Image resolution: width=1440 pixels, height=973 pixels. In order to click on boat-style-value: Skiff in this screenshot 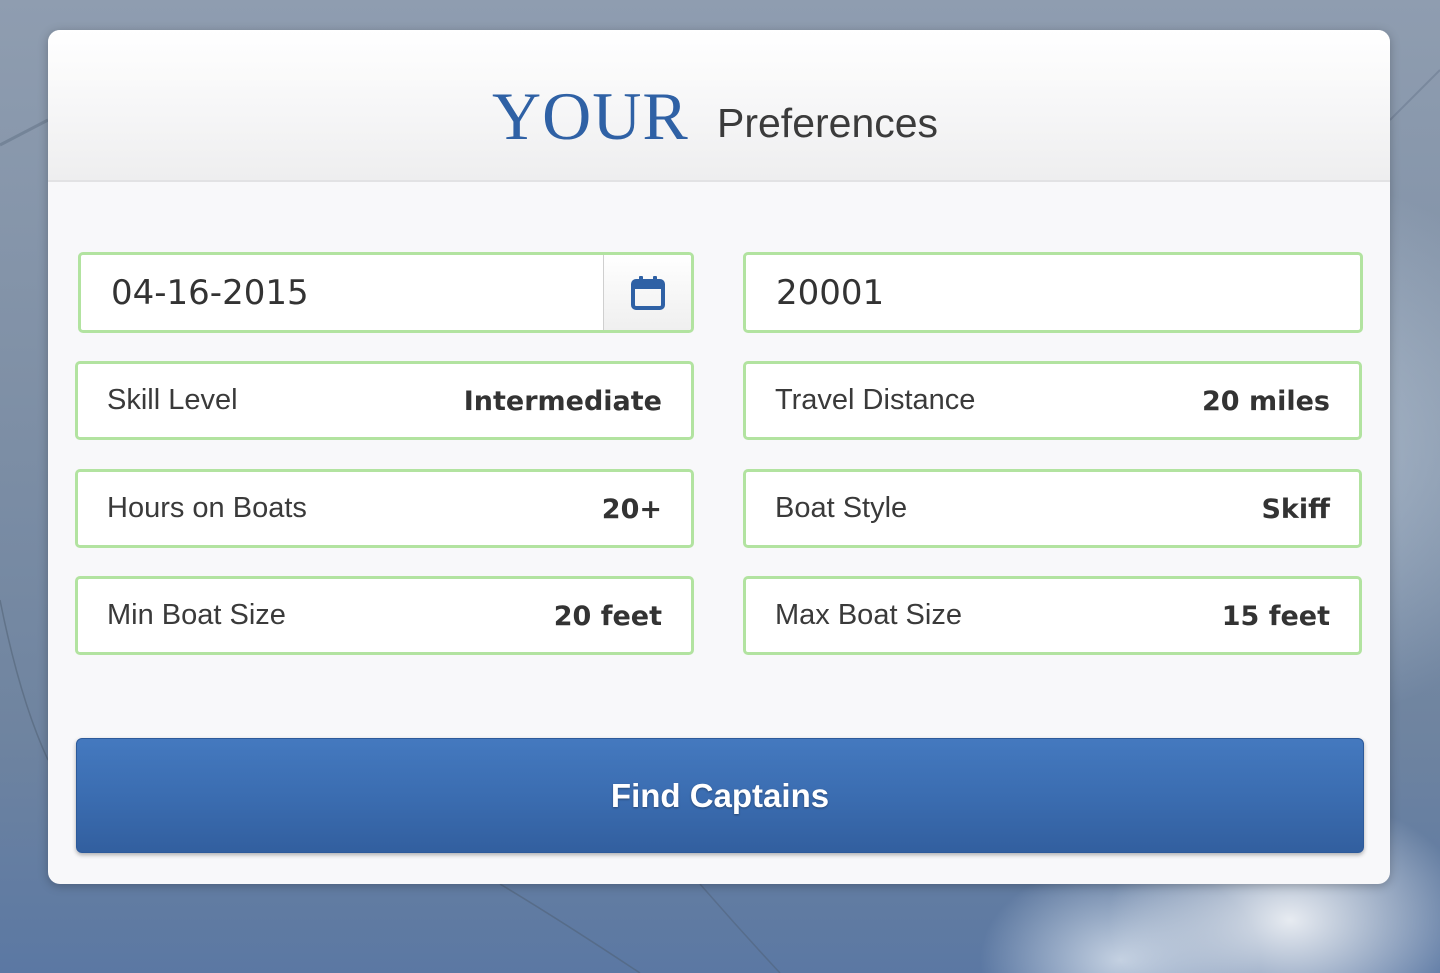, I will do `click(1295, 509)`.